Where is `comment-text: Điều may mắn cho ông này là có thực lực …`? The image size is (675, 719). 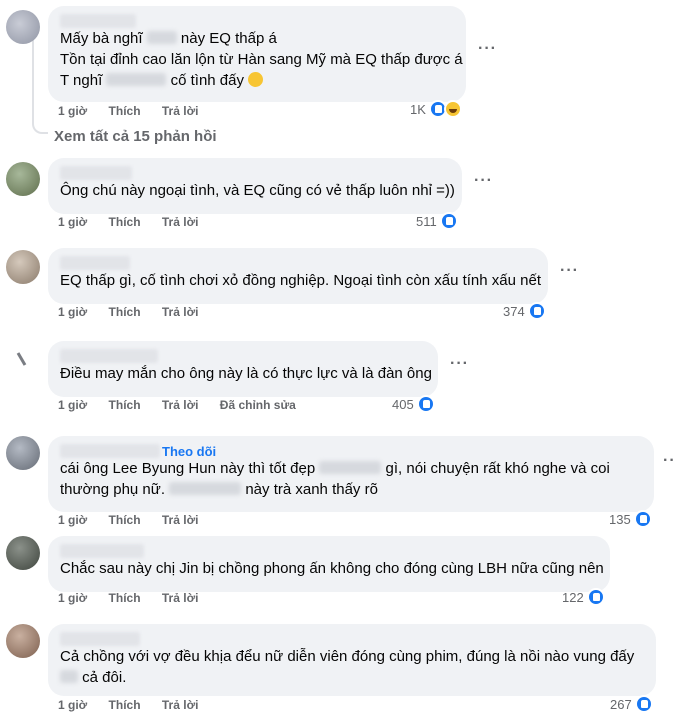 comment-text: Điều may mắn cho ông này là có thực lực … is located at coordinates (246, 373).